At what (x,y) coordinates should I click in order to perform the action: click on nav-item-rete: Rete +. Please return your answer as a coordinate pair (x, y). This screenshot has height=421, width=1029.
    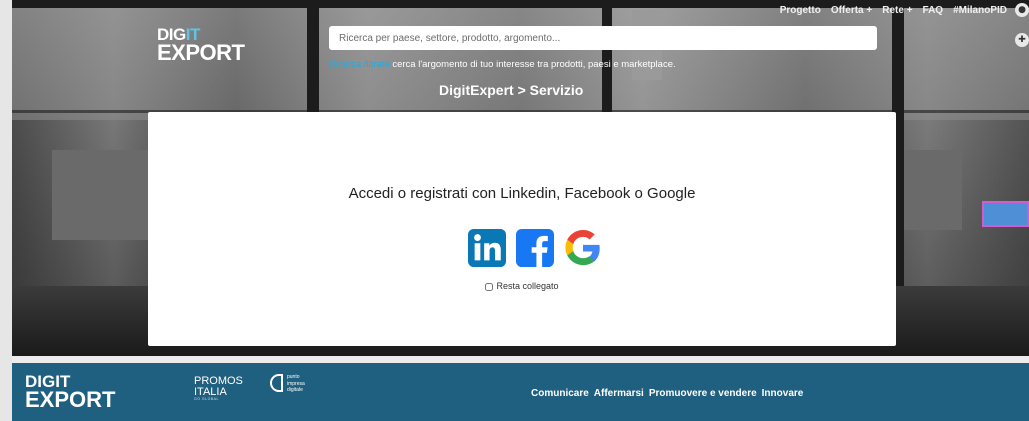
    Looking at the image, I should click on (897, 10).